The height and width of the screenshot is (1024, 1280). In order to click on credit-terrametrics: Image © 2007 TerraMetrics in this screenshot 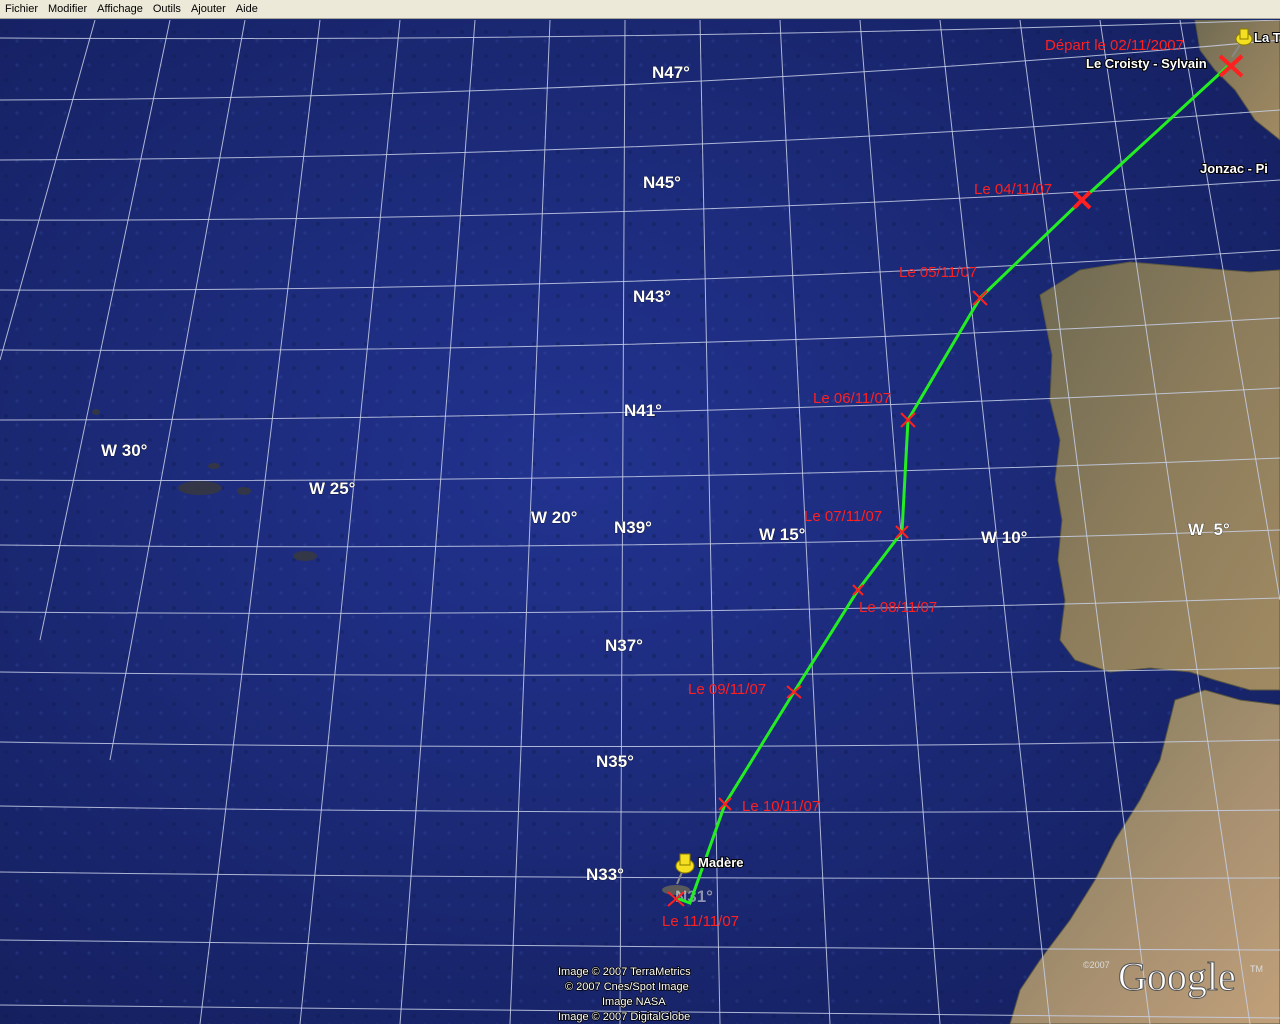, I will do `click(624, 972)`.